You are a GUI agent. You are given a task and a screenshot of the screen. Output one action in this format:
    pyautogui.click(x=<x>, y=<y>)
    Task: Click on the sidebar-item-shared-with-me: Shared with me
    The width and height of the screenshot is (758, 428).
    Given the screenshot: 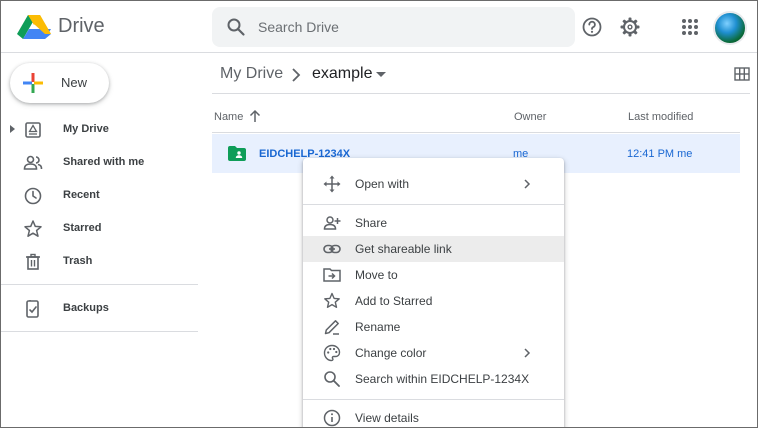 What is the action you would take?
    pyautogui.click(x=99, y=163)
    